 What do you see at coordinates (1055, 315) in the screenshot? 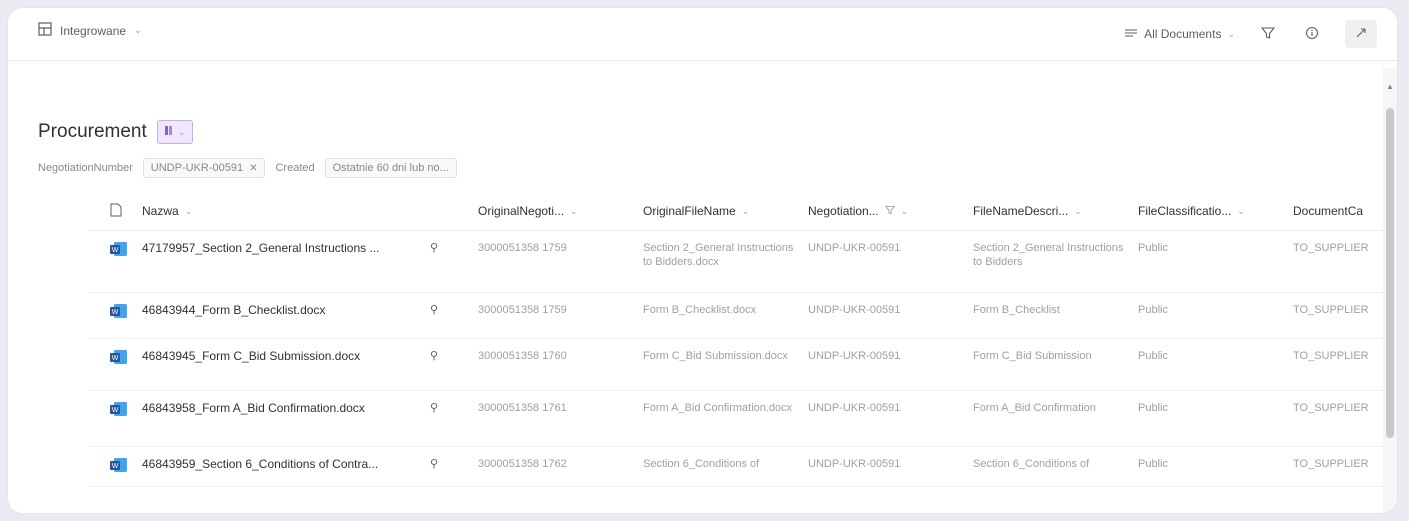
I see `cell-filename-description: Form B_Checklist` at bounding box center [1055, 315].